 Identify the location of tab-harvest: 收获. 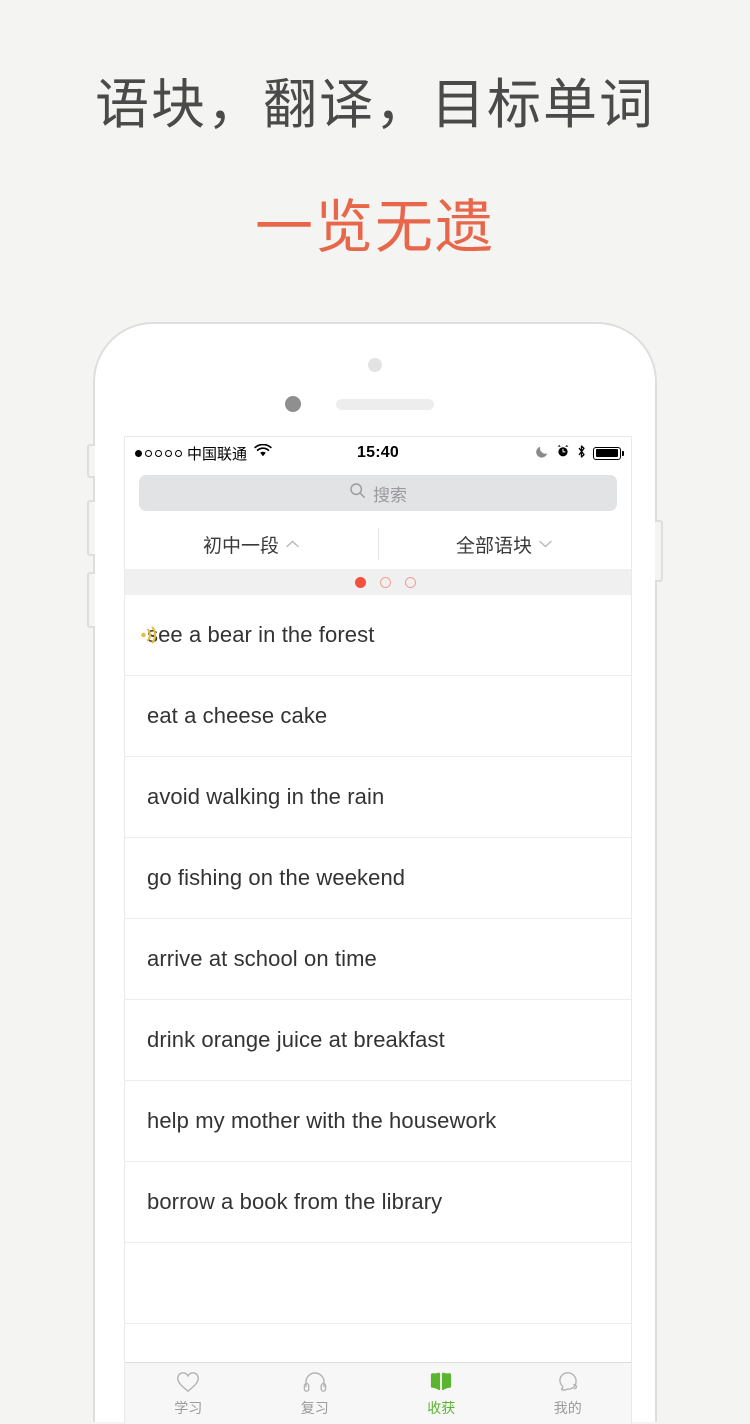
(441, 1393).